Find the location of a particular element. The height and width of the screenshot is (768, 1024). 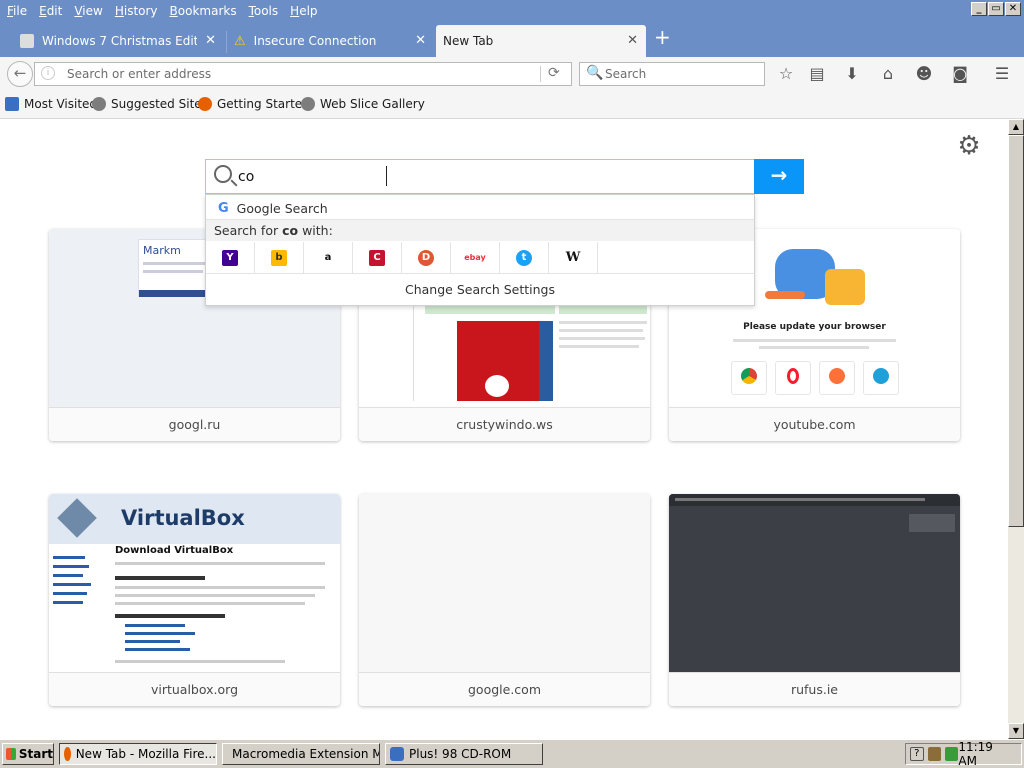

duckduckgo-icon: D is located at coordinates (426, 257).